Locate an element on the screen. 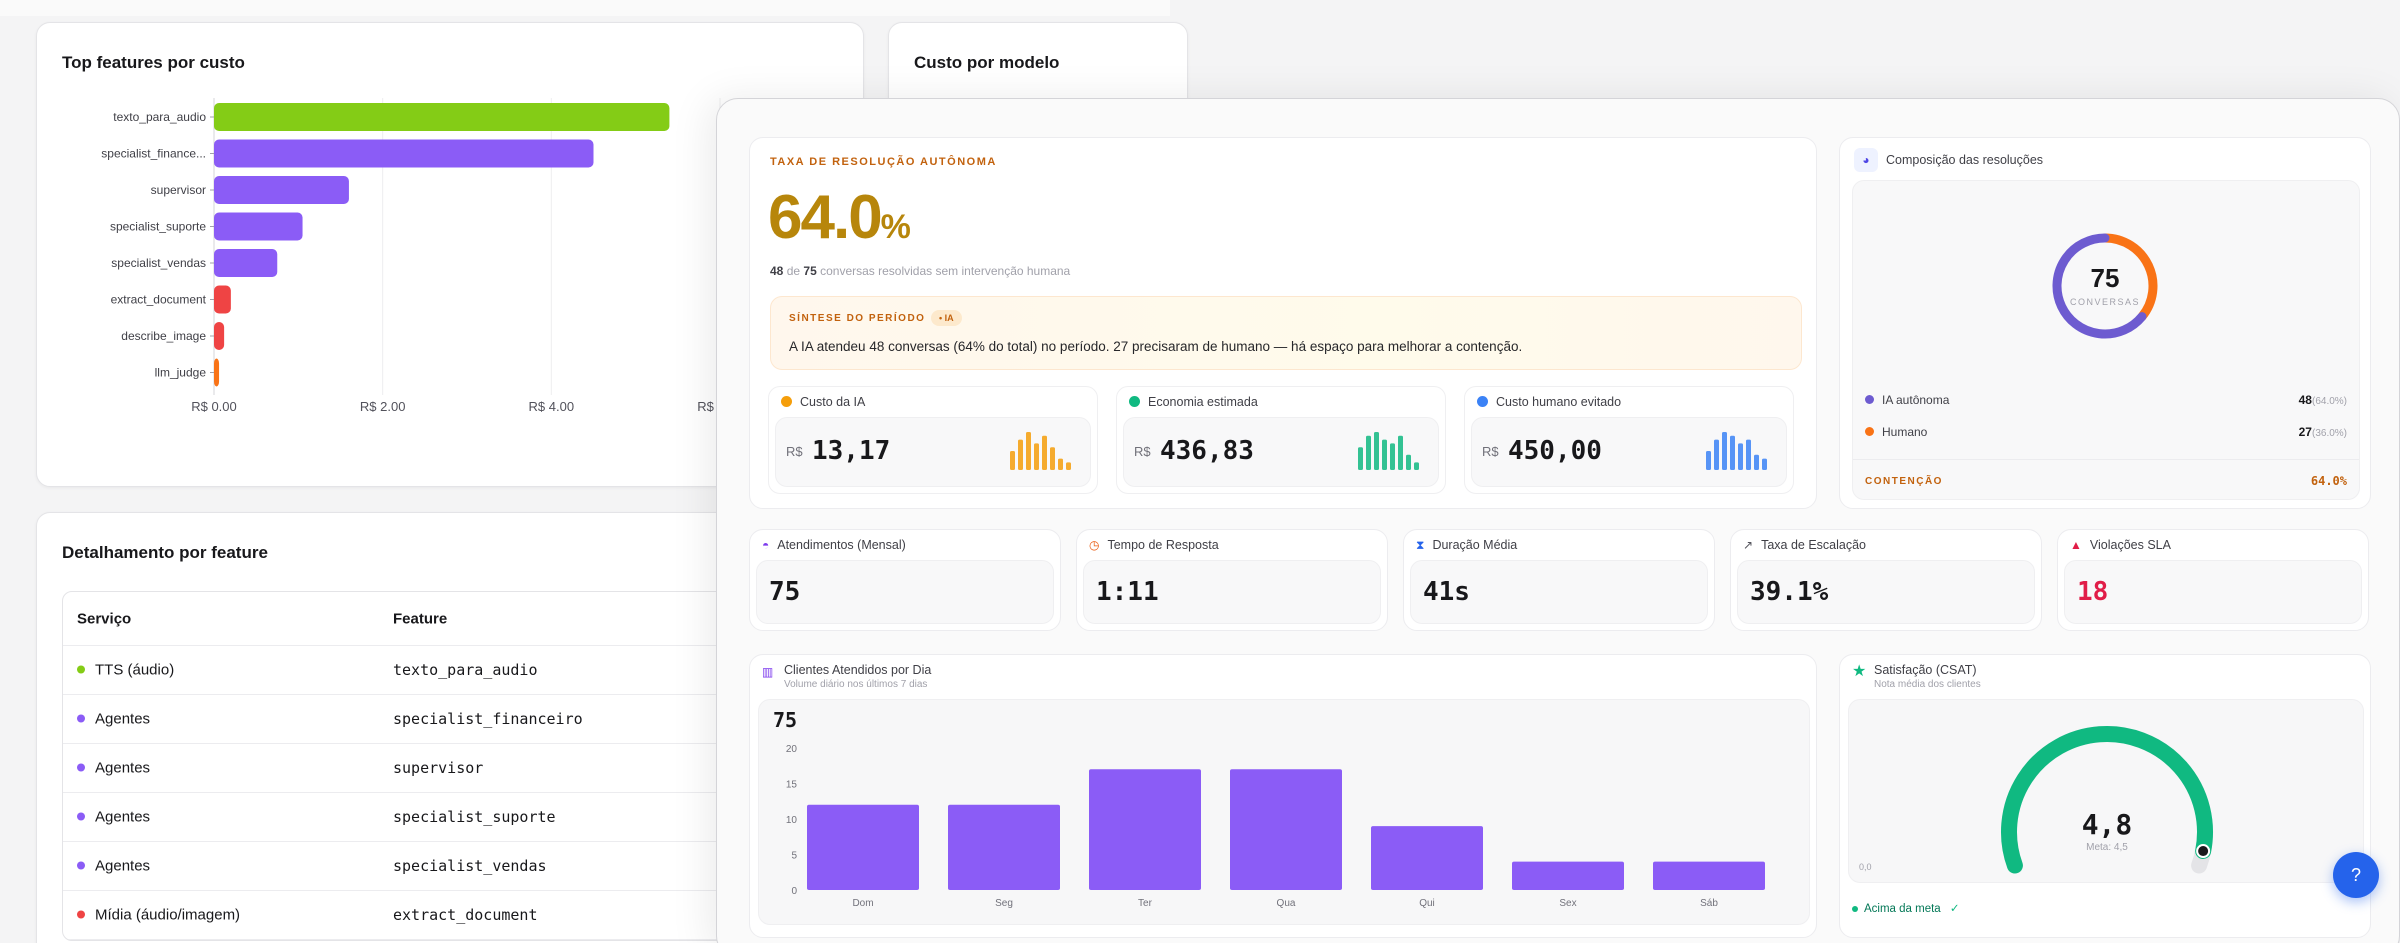 This screenshot has height=943, width=2400. table-row: TTS (áudio) texto_para_audio is located at coordinates (422, 670).